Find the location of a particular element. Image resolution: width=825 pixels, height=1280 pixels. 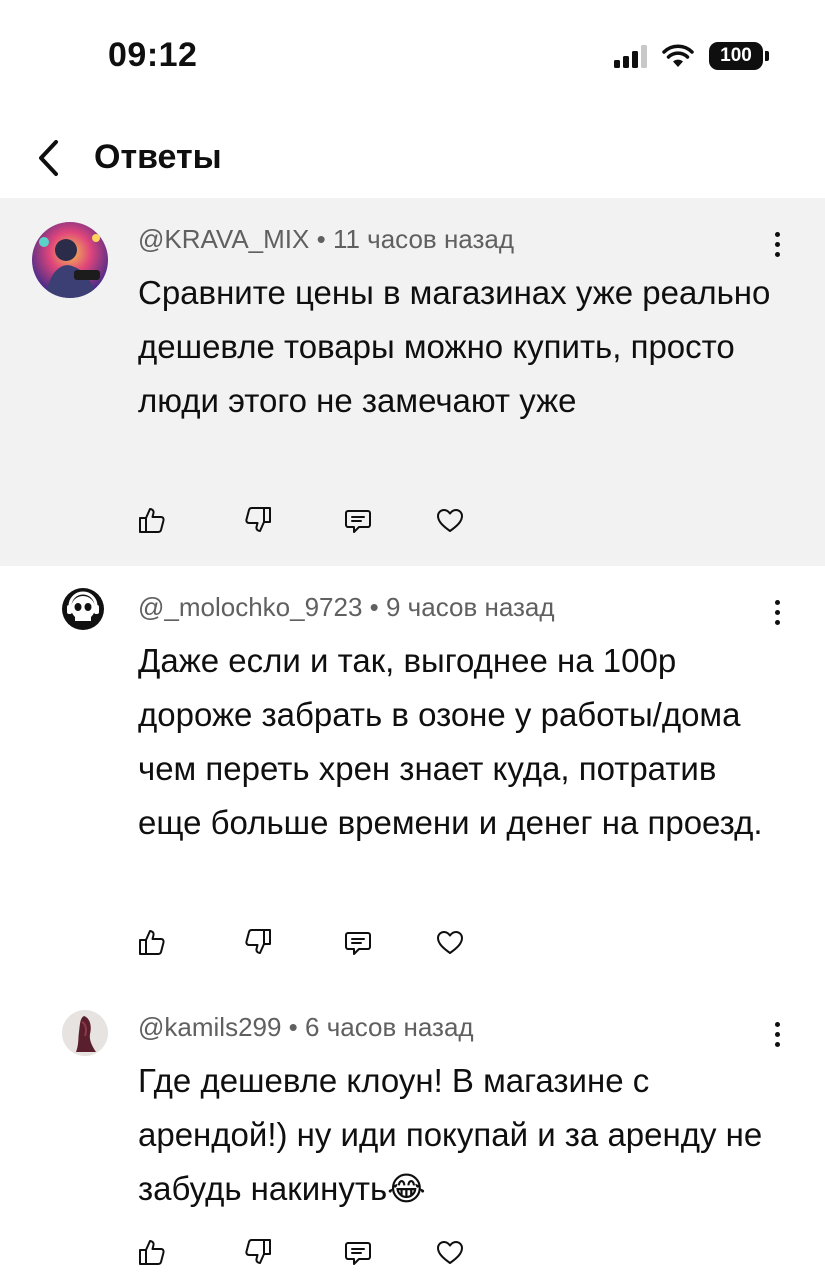

comment-time: 6 часов назад is located at coordinates (389, 1027).